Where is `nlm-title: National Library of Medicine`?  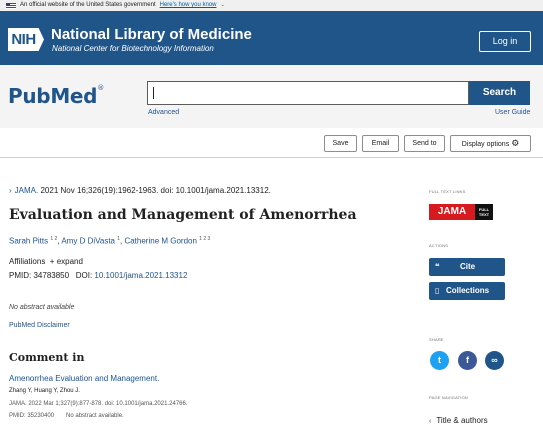
nlm-title: National Library of Medicine is located at coordinates (151, 34).